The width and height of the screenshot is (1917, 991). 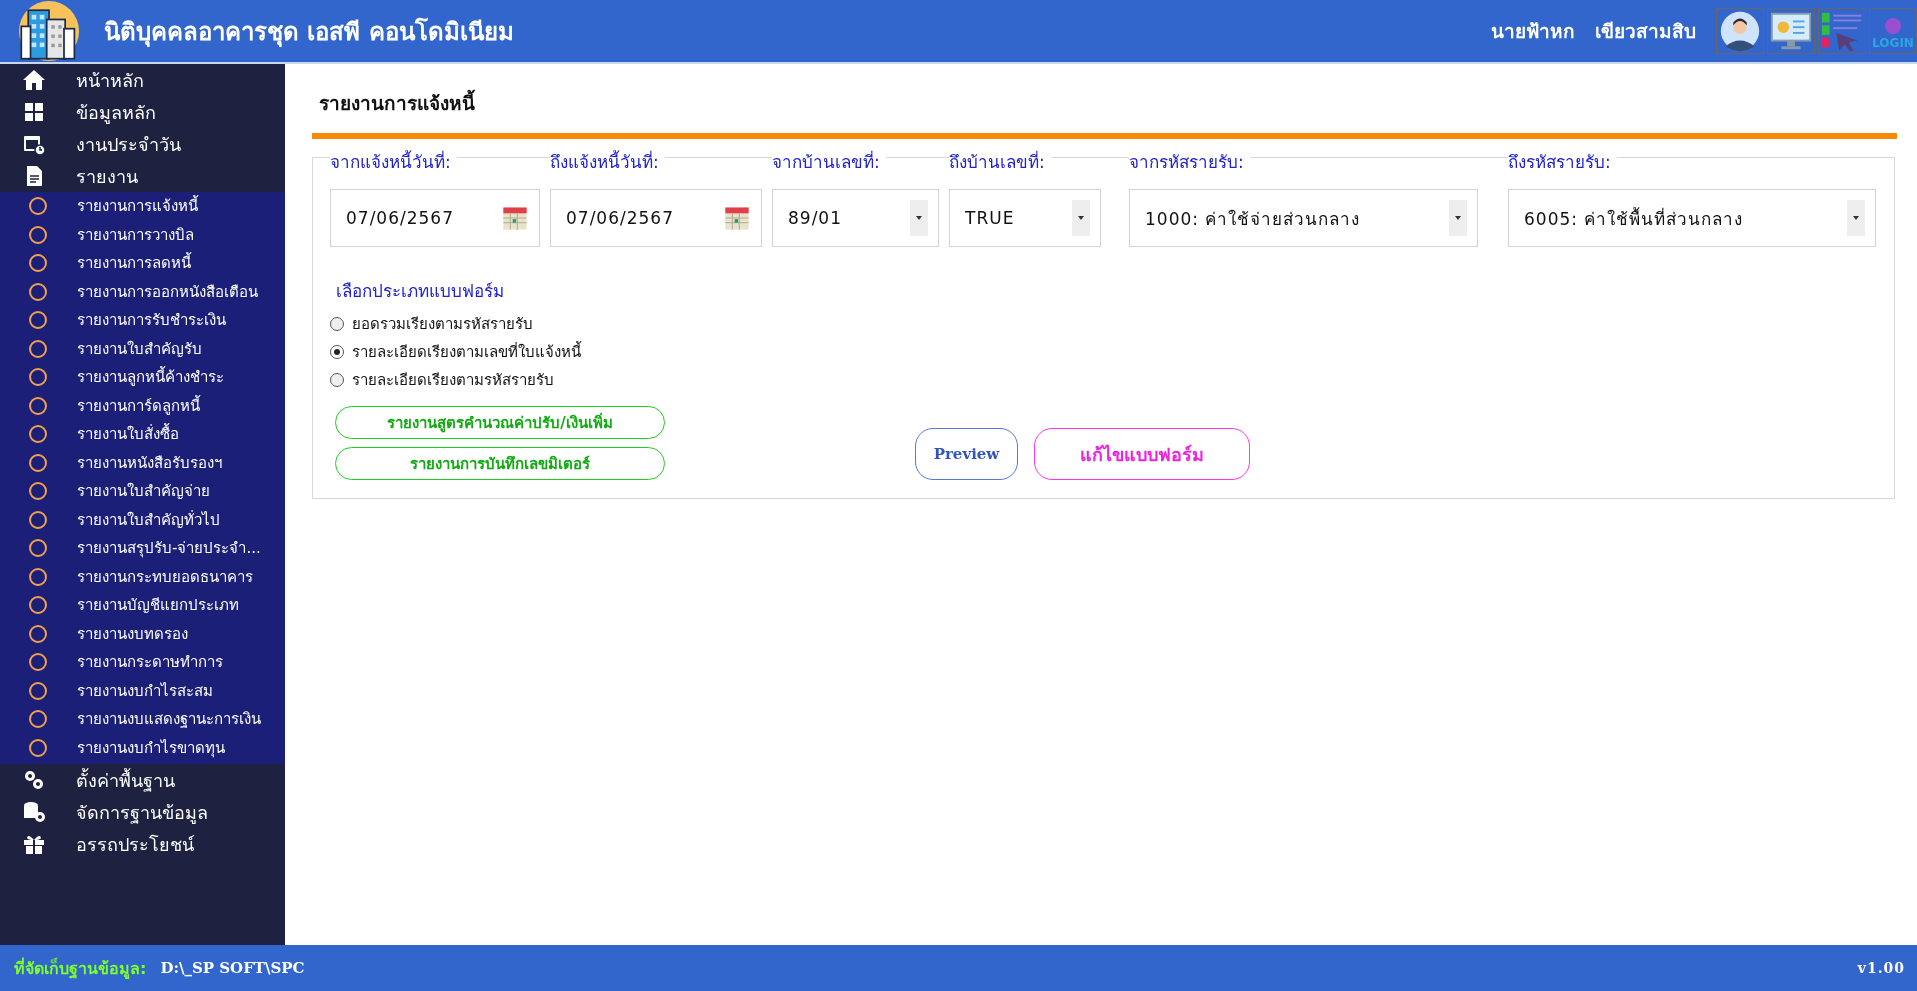 I want to click on submenu-item: รายงานบัญชีแยกประเภท, so click(x=142, y=605).